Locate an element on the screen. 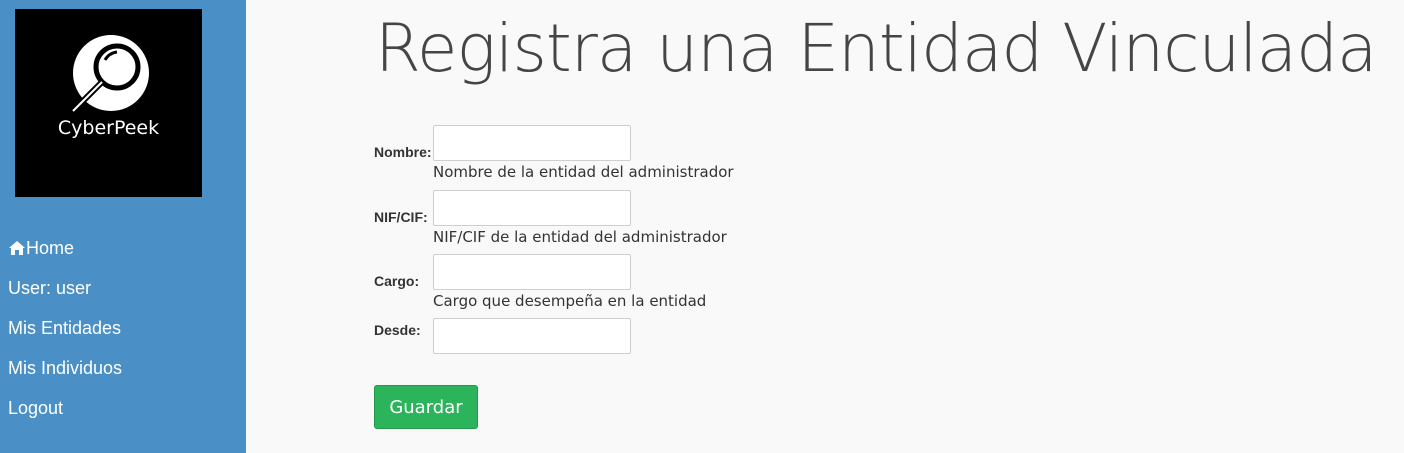 This screenshot has height=453, width=1404. desde-input is located at coordinates (532, 336).